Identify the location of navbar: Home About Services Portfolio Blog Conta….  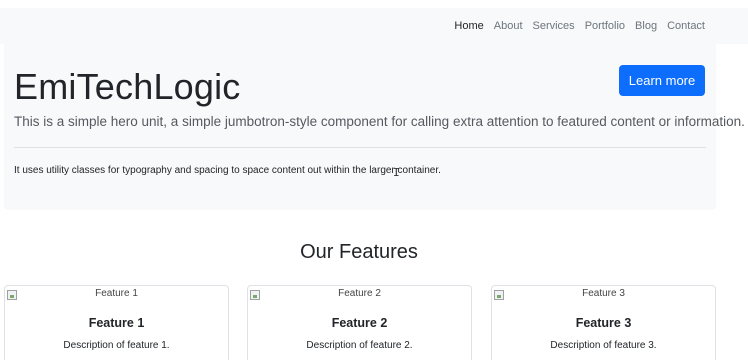
(374, 26).